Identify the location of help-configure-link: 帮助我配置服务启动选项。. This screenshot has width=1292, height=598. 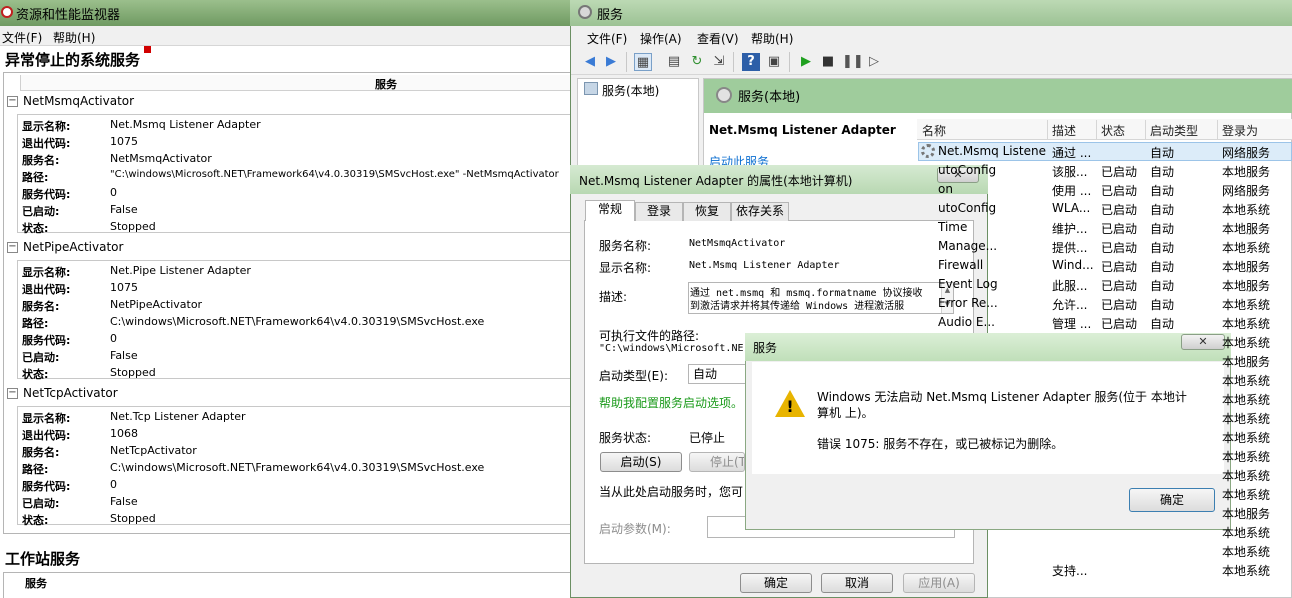
(671, 402).